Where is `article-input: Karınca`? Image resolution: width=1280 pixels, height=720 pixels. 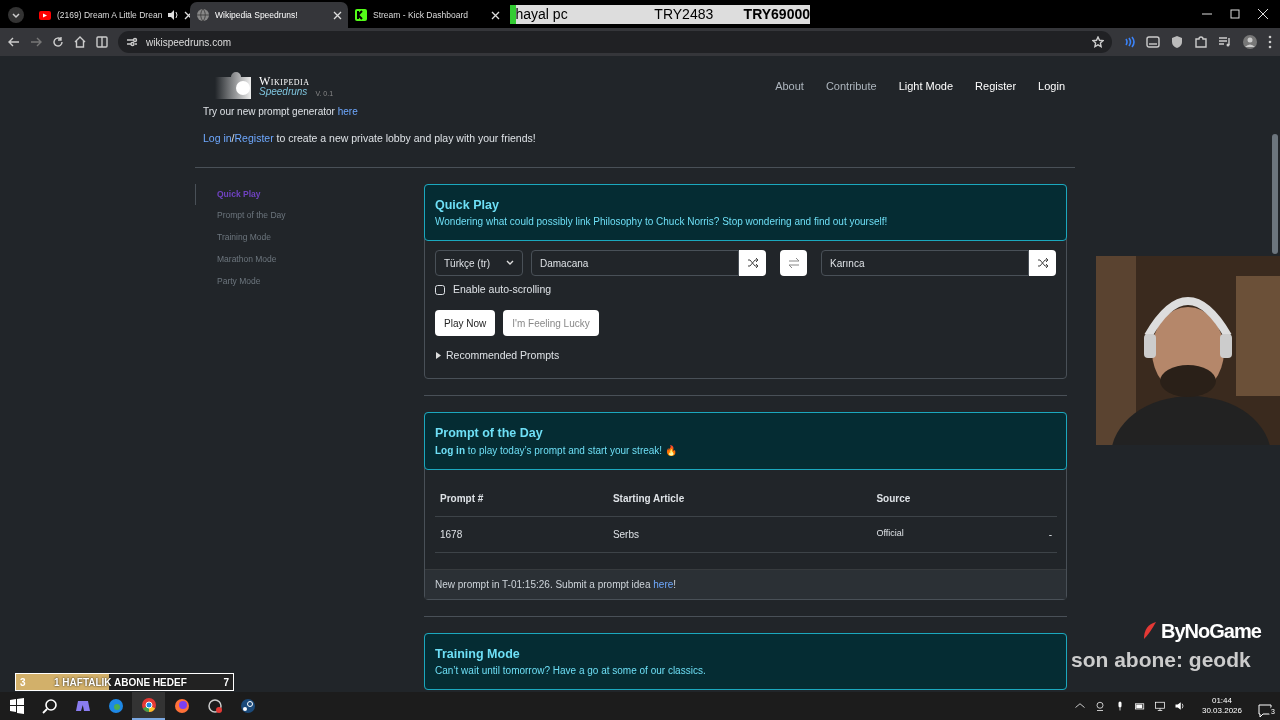
article-input: Karınca is located at coordinates (925, 263).